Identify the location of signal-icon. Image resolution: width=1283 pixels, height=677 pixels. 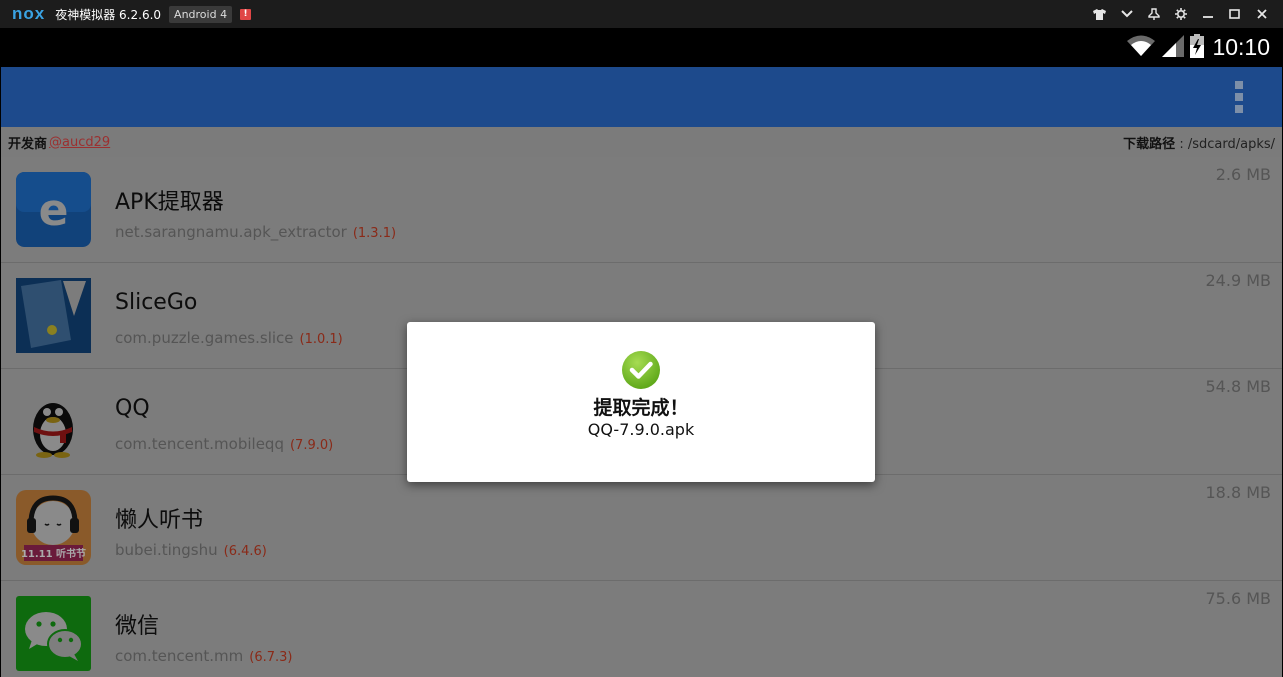
(1173, 47).